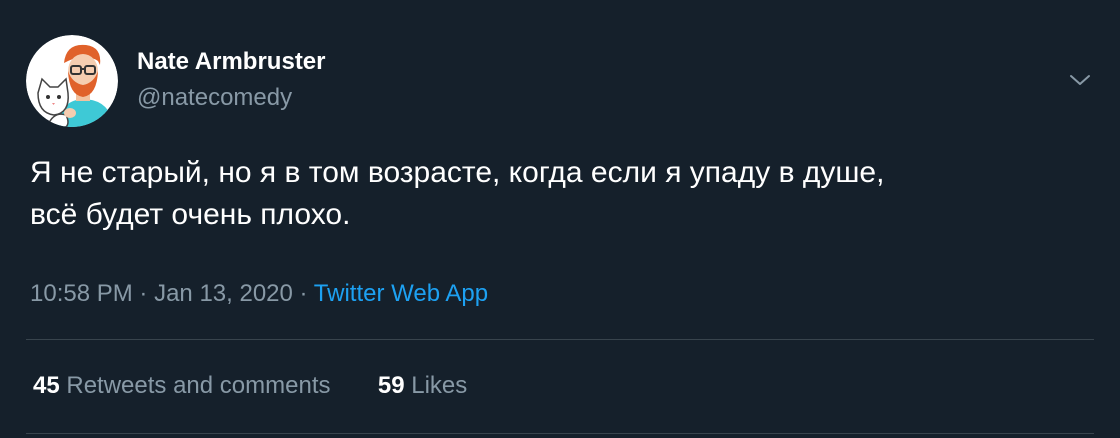 The width and height of the screenshot is (1120, 438). What do you see at coordinates (198, 385) in the screenshot?
I see `retweets-label: Retweets and comments` at bounding box center [198, 385].